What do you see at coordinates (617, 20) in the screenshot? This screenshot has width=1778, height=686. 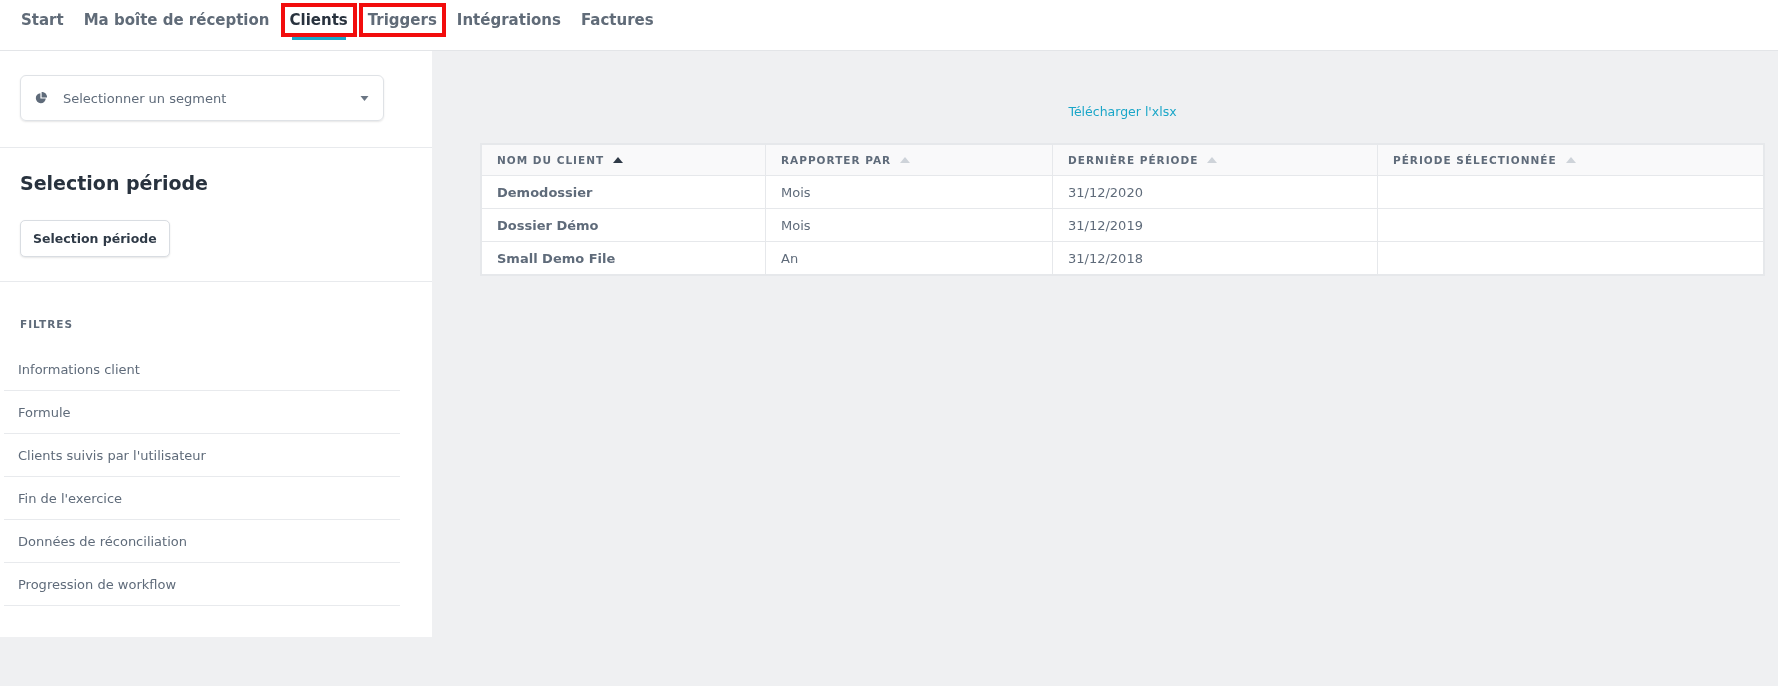 I see `nav-tab: Factures` at bounding box center [617, 20].